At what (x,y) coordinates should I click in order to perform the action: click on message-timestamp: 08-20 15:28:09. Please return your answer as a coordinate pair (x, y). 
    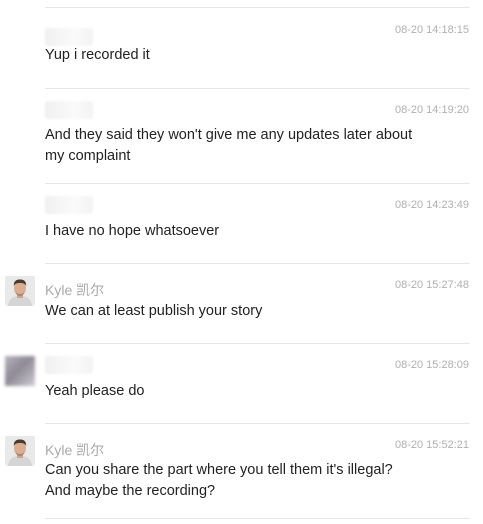
    Looking at the image, I should click on (431, 365).